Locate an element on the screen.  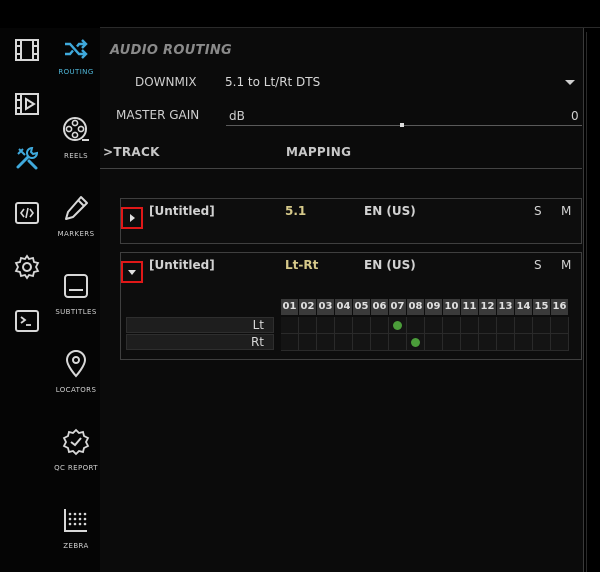
master-gain-label: MASTER GAIN is located at coordinates (158, 115).